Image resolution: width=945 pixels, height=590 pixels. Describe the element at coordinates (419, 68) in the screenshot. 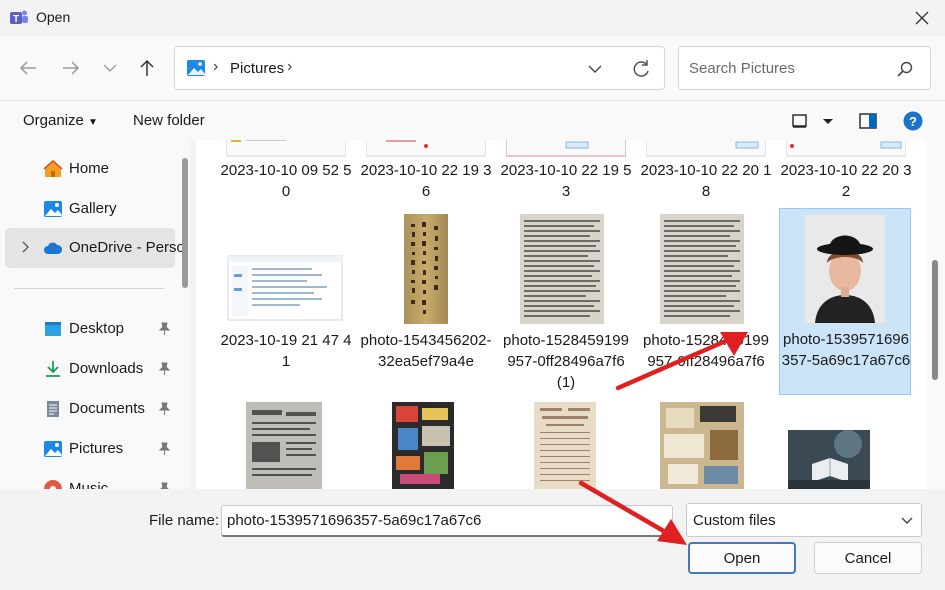

I see `address-bar: › Pictures ›` at that location.